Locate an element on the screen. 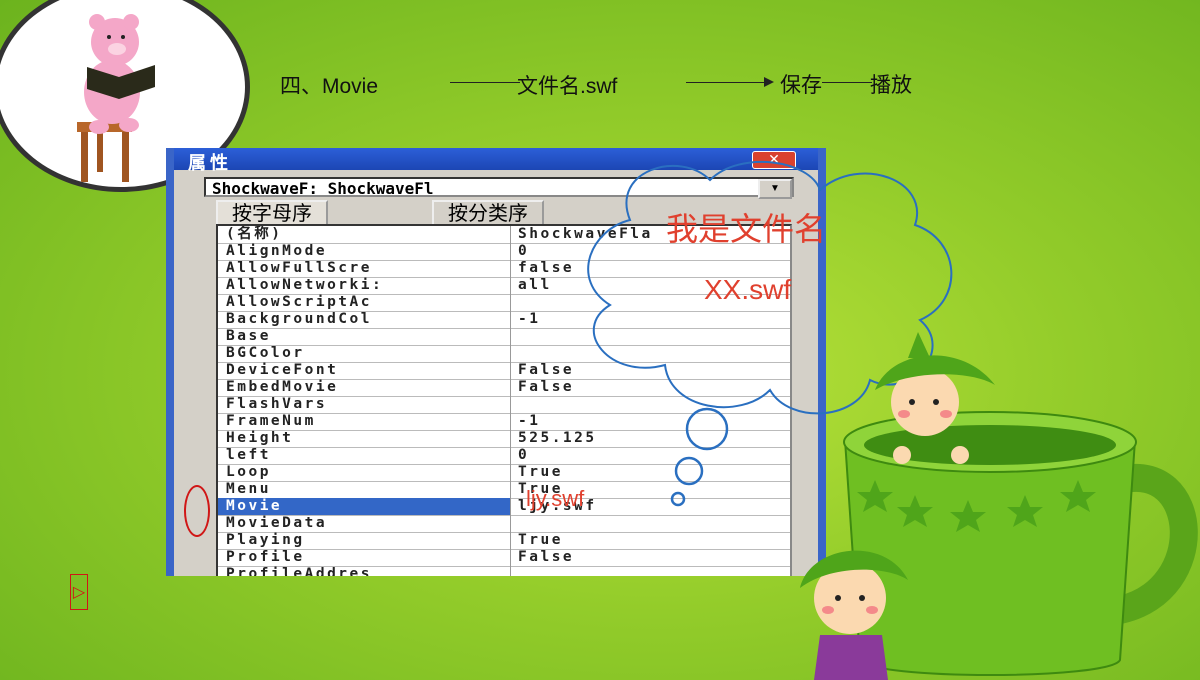 The height and width of the screenshot is (680, 1200). property-name: Height is located at coordinates (260, 438).